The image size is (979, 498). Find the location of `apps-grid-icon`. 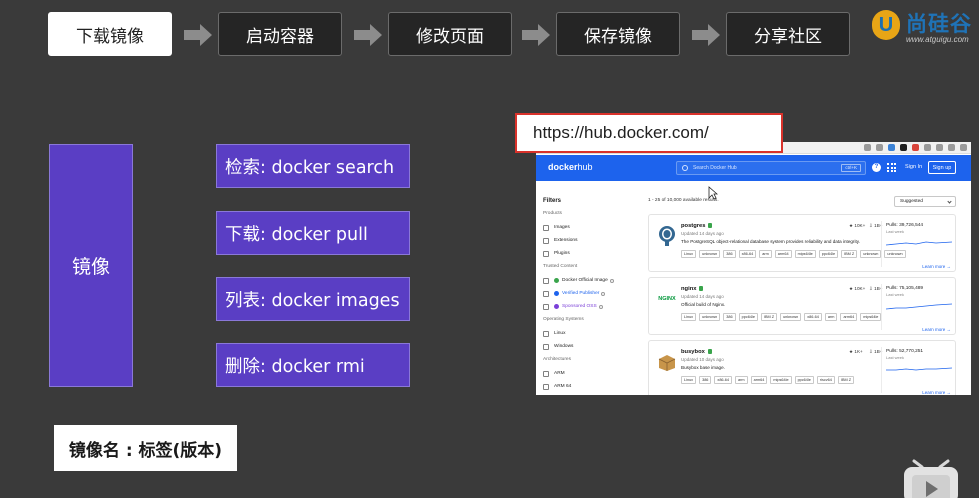

apps-grid-icon is located at coordinates (891, 167).